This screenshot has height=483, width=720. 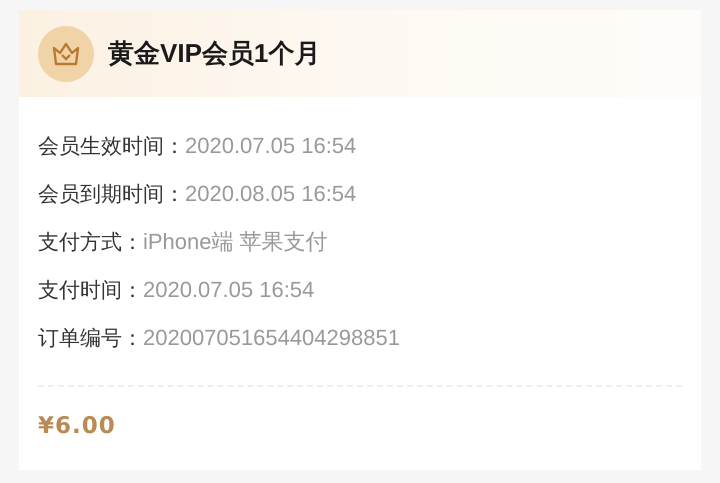 I want to click on detail-label: 会员到期时间：, so click(x=111, y=194).